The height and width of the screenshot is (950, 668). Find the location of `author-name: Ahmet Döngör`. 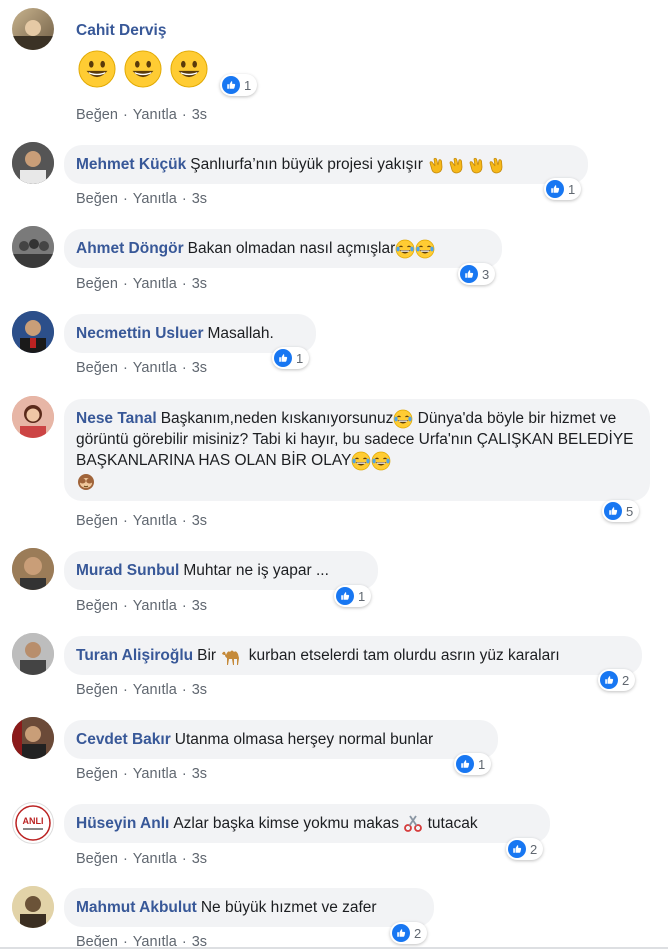

author-name: Ahmet Döngör is located at coordinates (130, 248).